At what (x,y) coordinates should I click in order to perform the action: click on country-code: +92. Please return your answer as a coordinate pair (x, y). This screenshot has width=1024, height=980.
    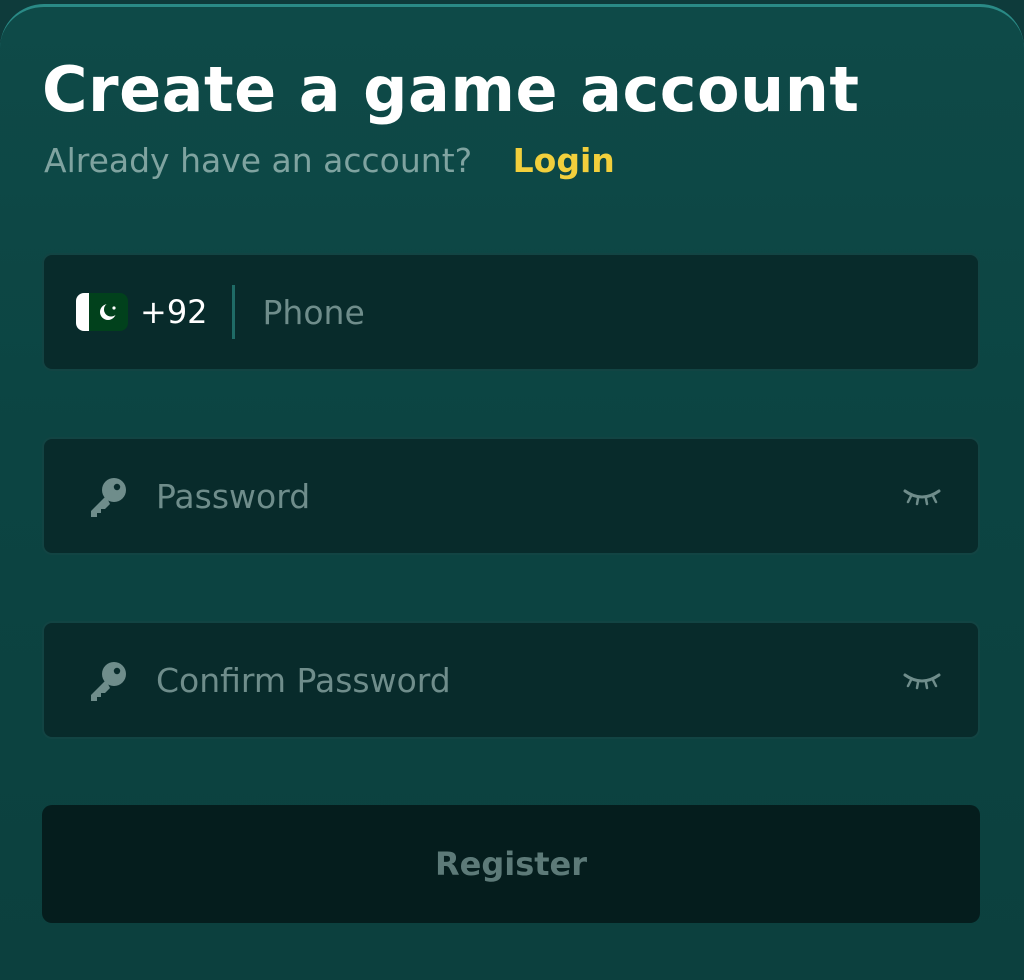
    Looking at the image, I should click on (174, 312).